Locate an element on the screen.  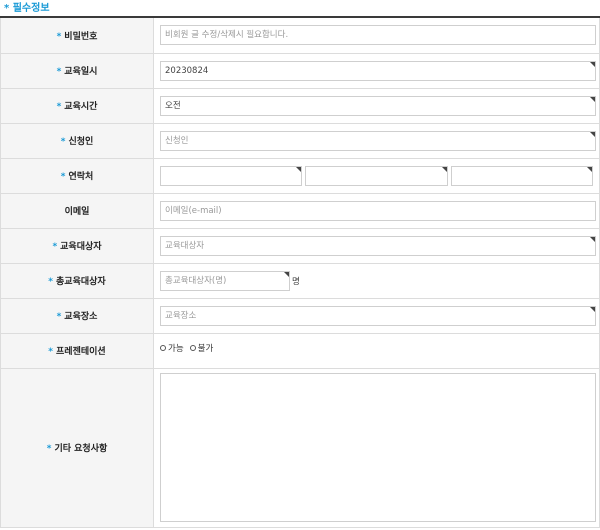
row-place: * 교육장소 교육장소 is located at coordinates (300, 316).